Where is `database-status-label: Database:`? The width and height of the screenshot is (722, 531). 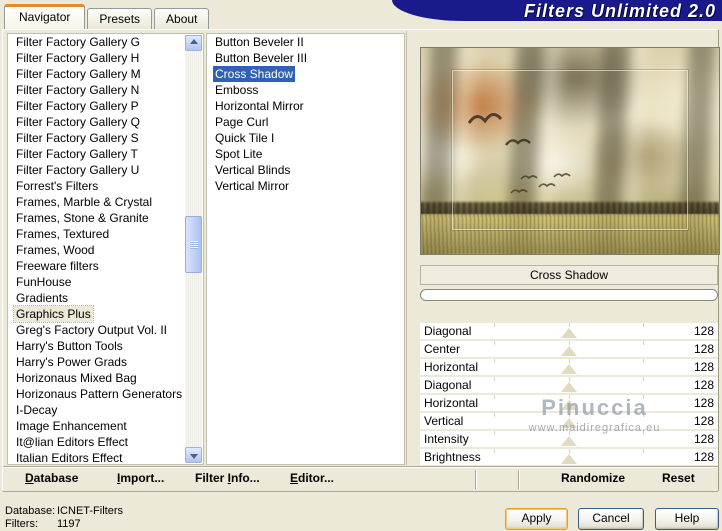 database-status-label: Database: is located at coordinates (30, 511).